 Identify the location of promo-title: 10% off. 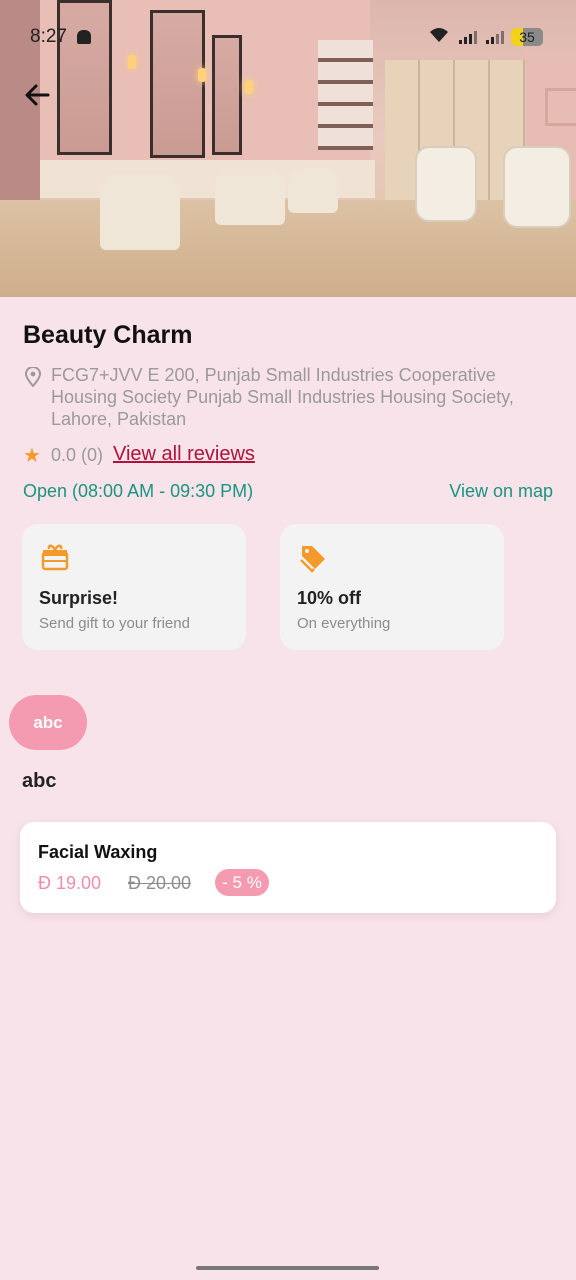
(329, 598).